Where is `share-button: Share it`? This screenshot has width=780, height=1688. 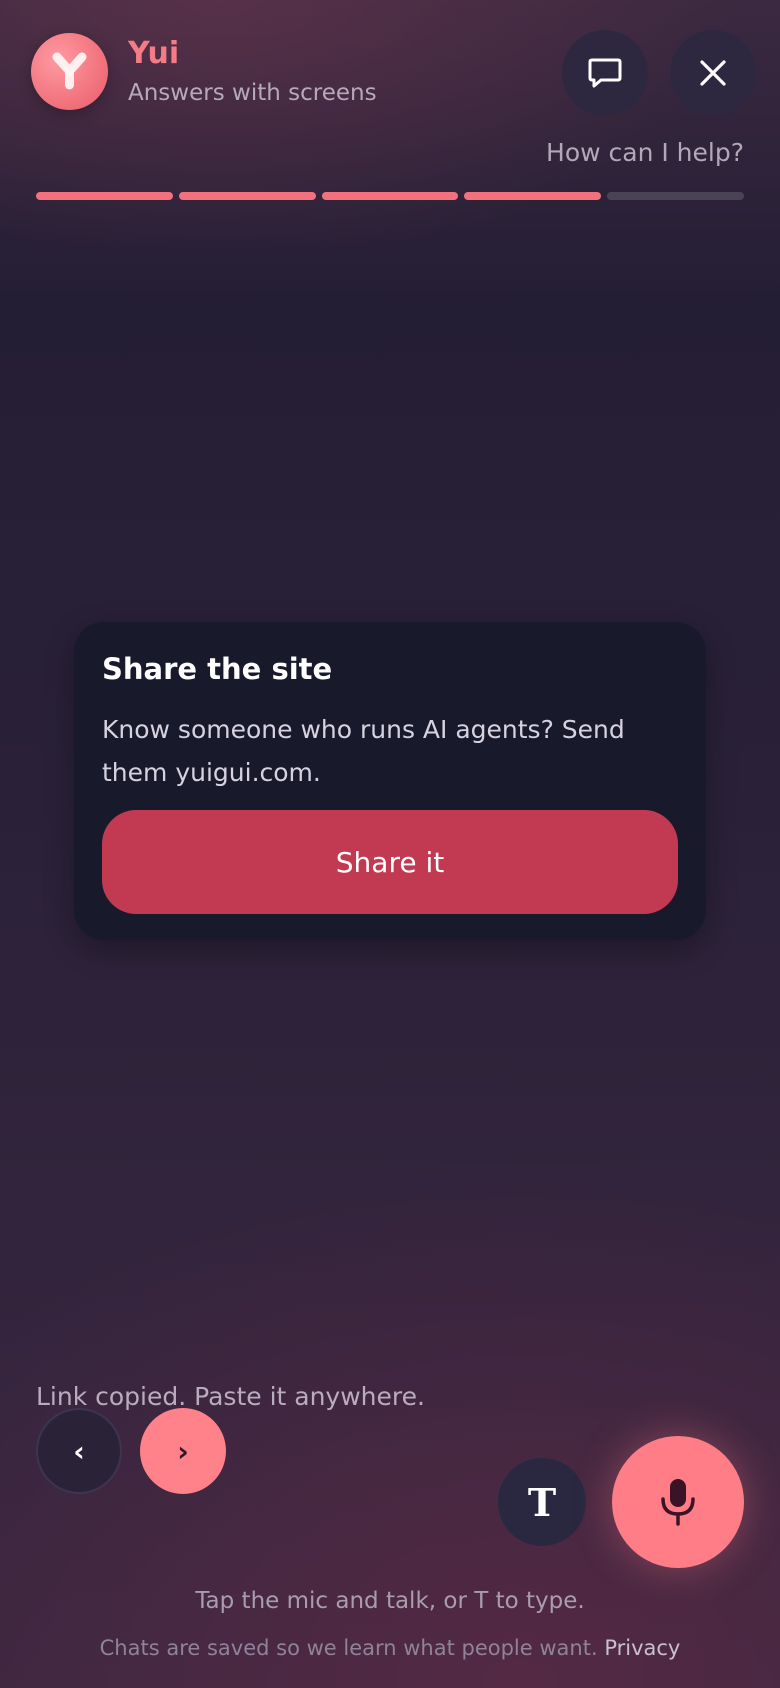
share-button: Share it is located at coordinates (390, 862).